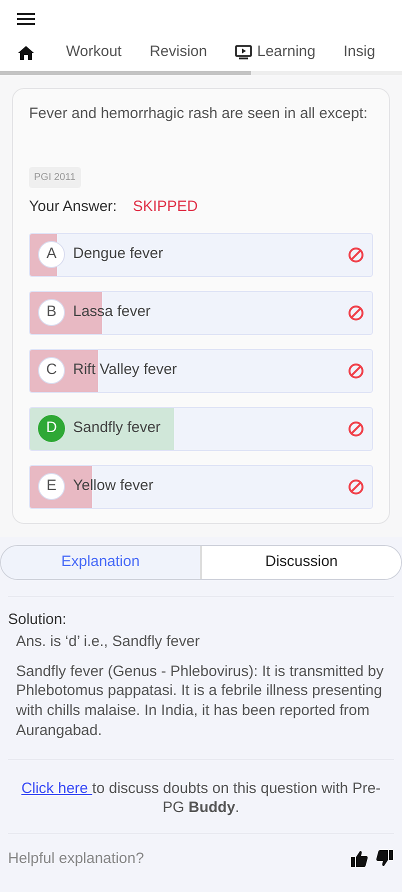  Describe the element at coordinates (360, 52) in the screenshot. I see `nav-tab: Insig` at that location.